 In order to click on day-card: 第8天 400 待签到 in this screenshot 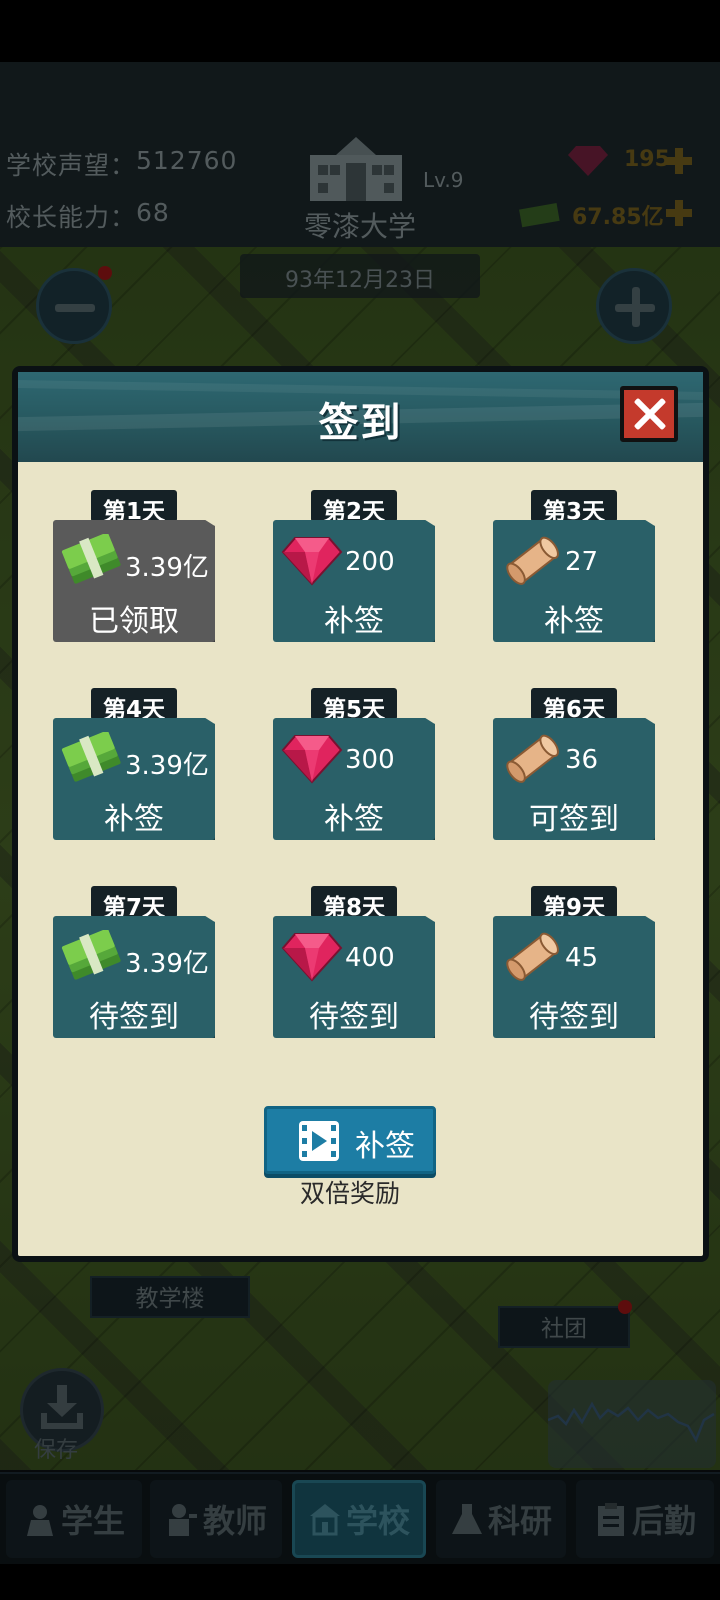, I will do `click(354, 962)`.